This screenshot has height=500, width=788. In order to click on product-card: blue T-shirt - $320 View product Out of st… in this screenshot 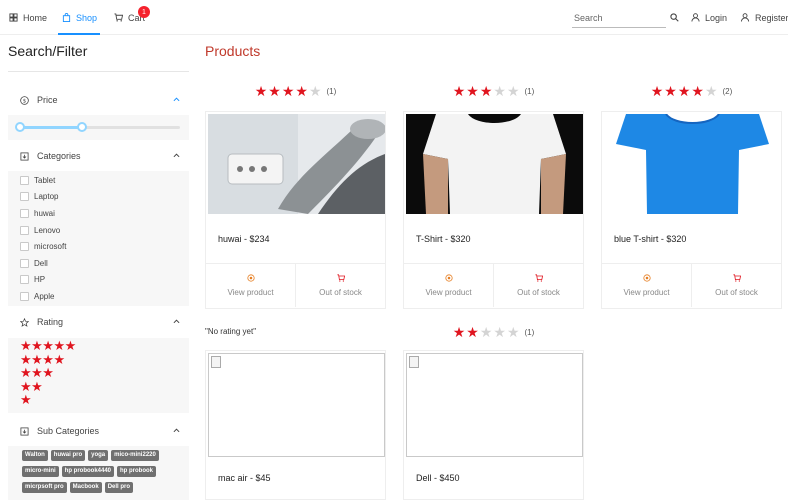, I will do `click(691, 210)`.